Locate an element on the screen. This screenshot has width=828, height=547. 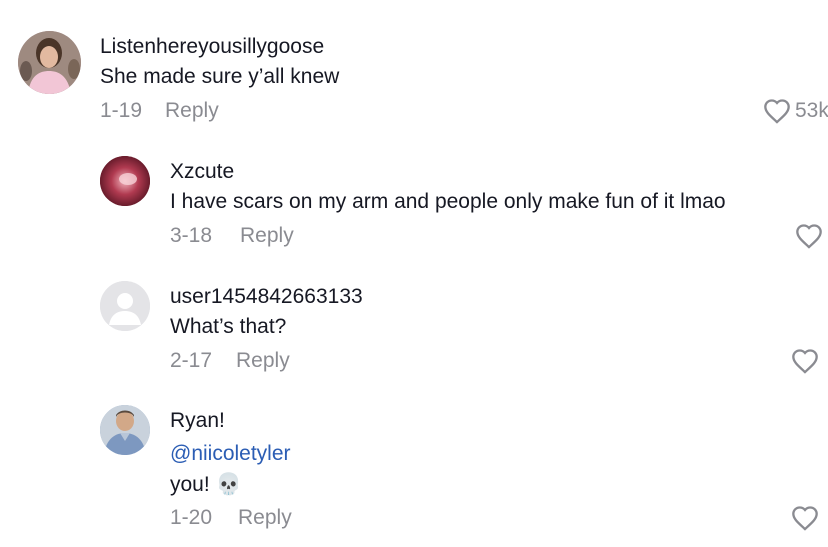
comment-username: Xzcute is located at coordinates (202, 172).